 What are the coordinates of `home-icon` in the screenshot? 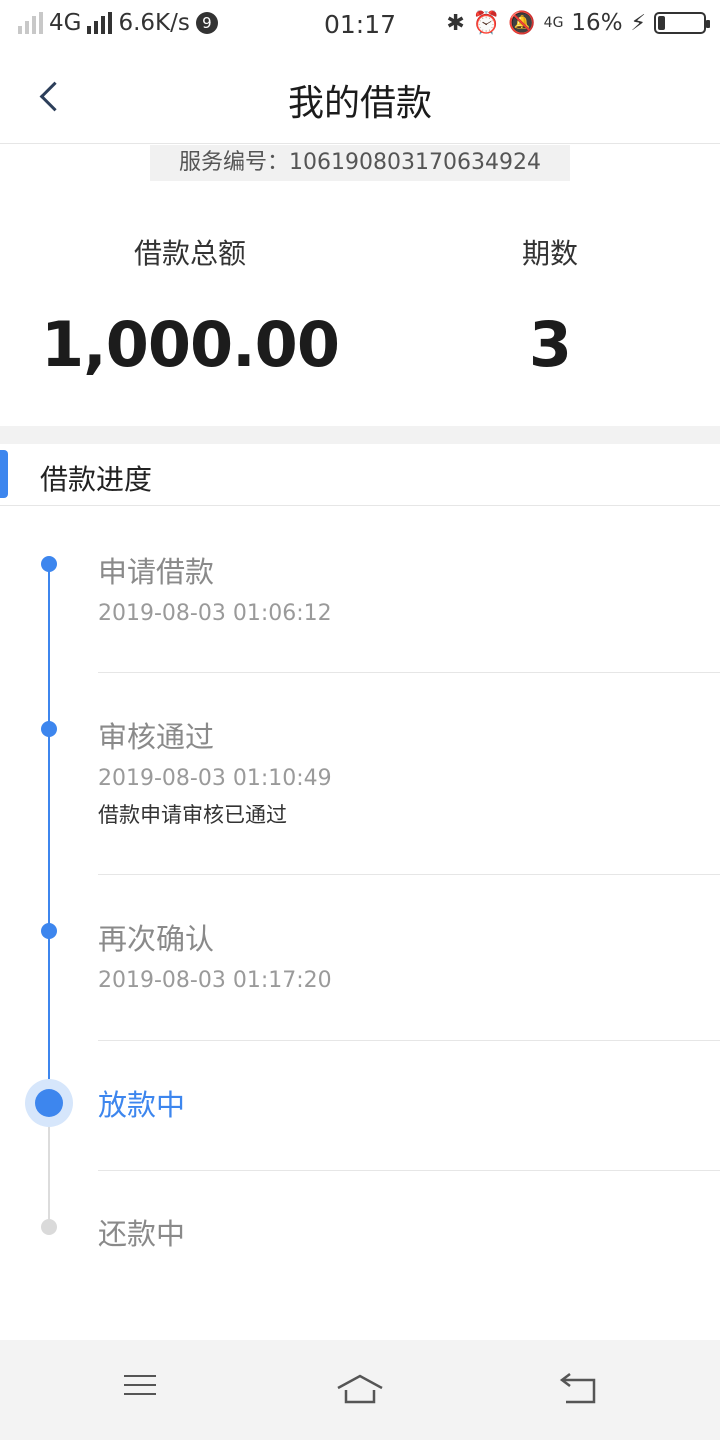 It's located at (360, 1390).